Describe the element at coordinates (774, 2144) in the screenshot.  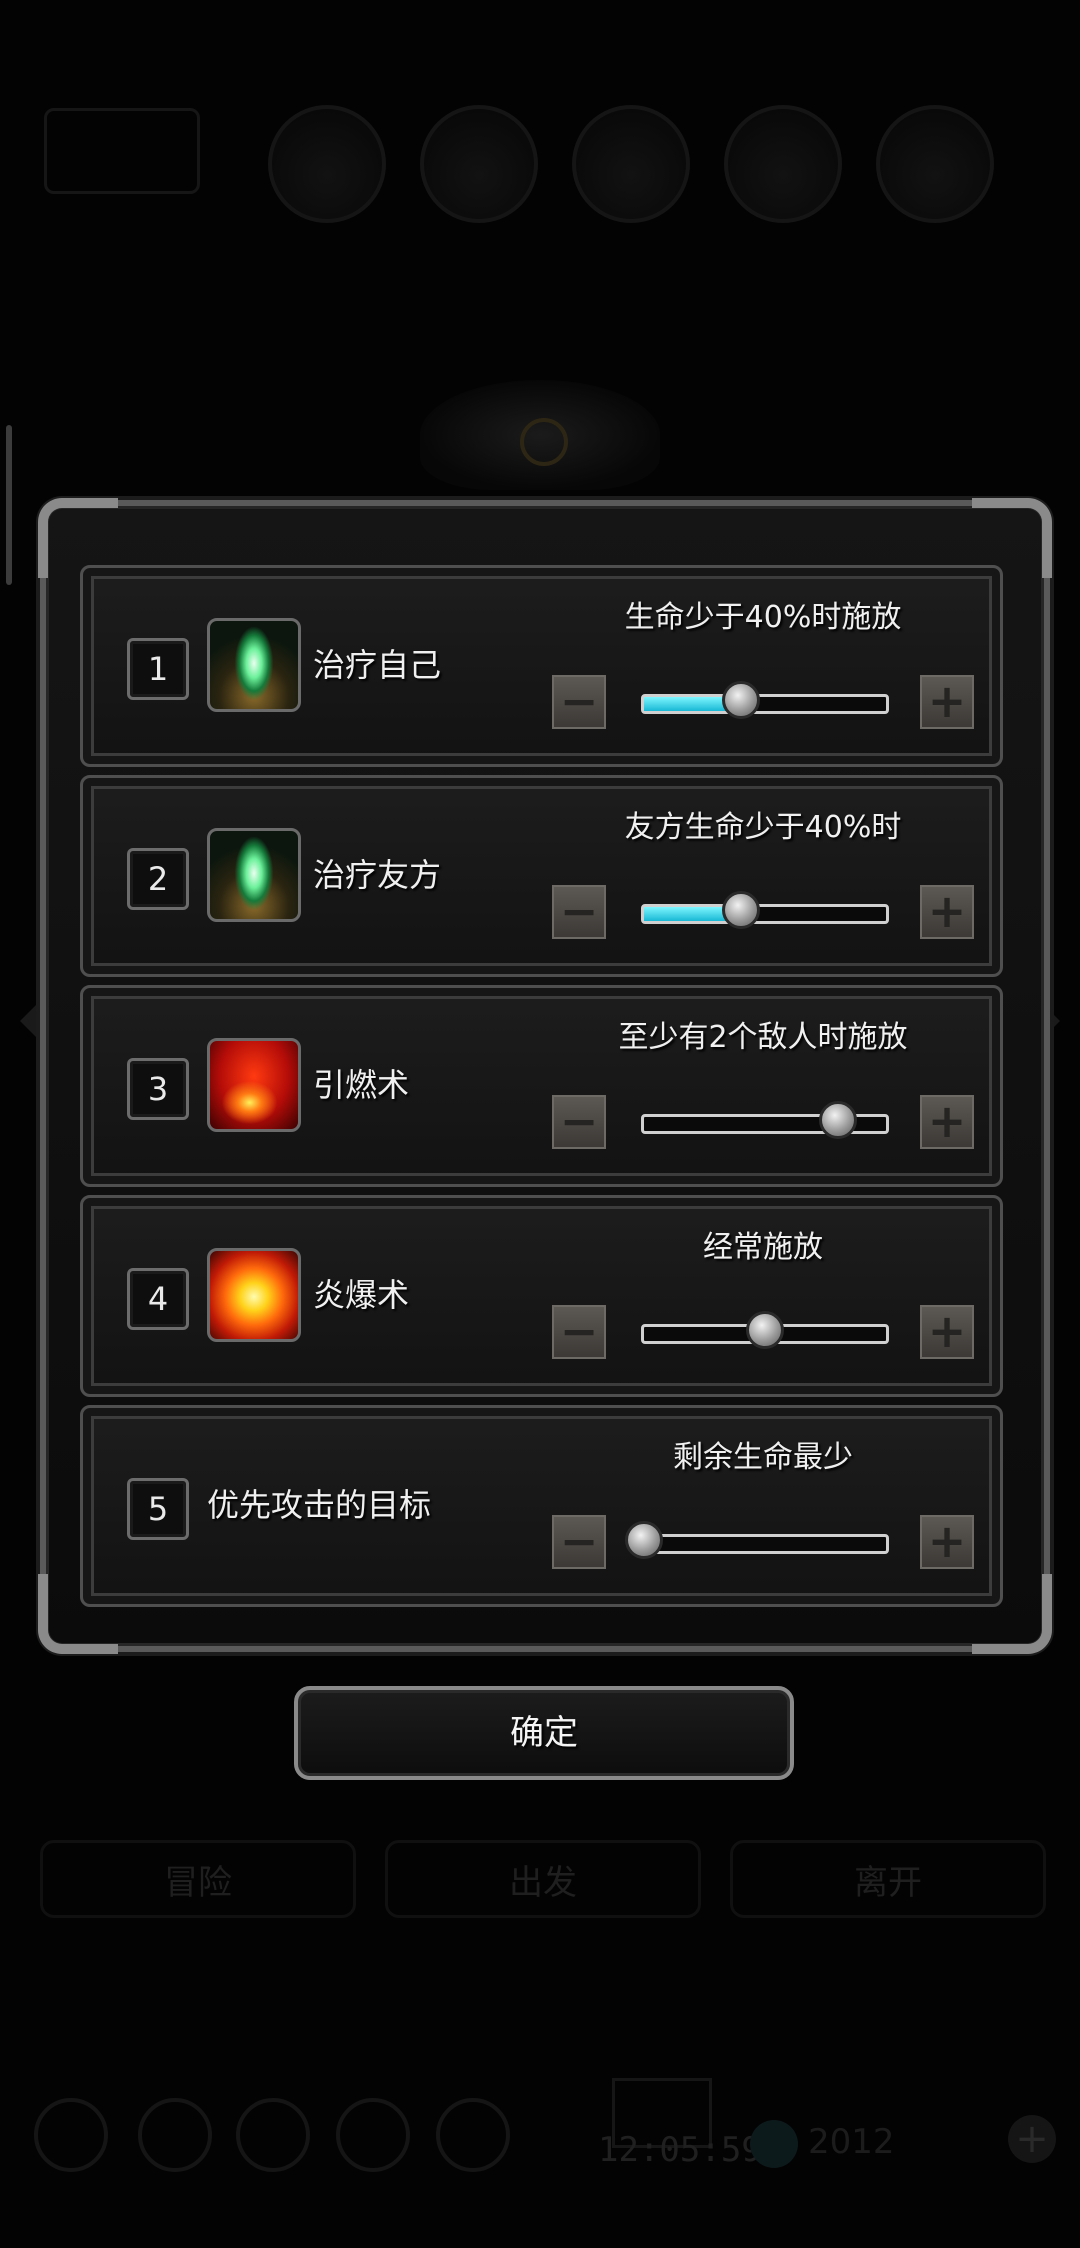
I see `bg-coin-icon` at that location.